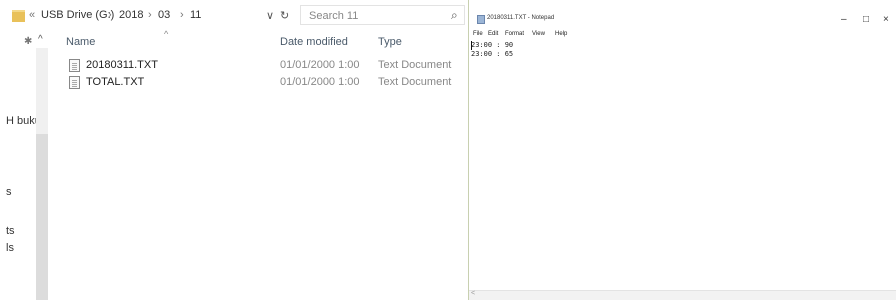 The width and height of the screenshot is (896, 300). What do you see at coordinates (473, 293) in the screenshot?
I see `scroll-left-icon: <` at bounding box center [473, 293].